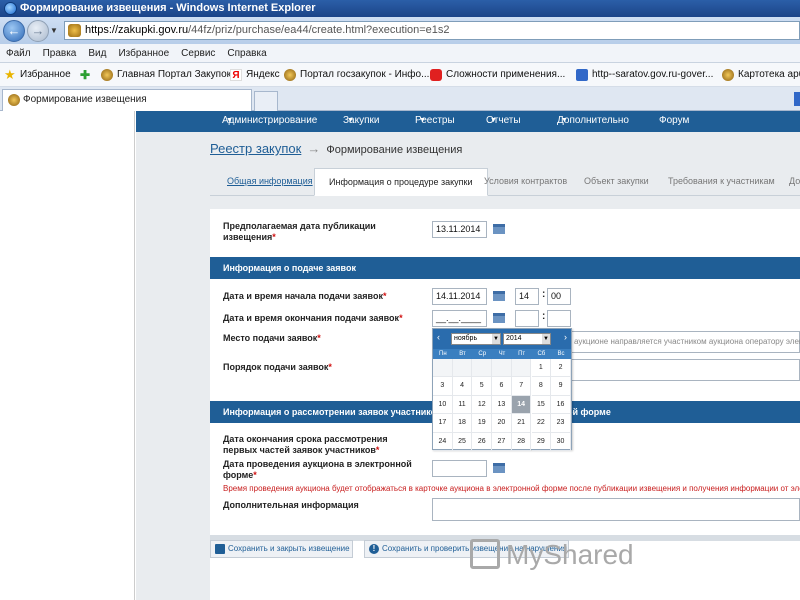 The image size is (800, 600). Describe the element at coordinates (561, 405) in the screenshot. I see `calendar-day: 16` at that location.